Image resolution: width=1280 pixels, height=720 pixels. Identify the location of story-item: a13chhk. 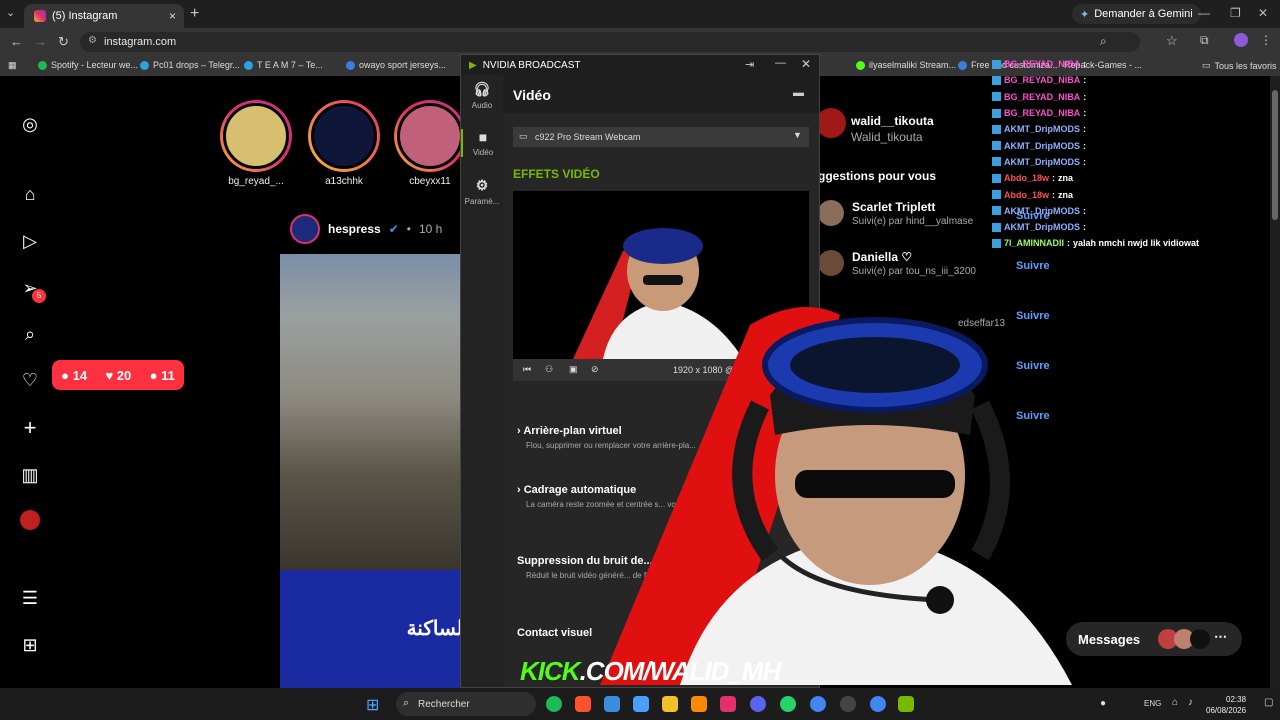
(344, 143).